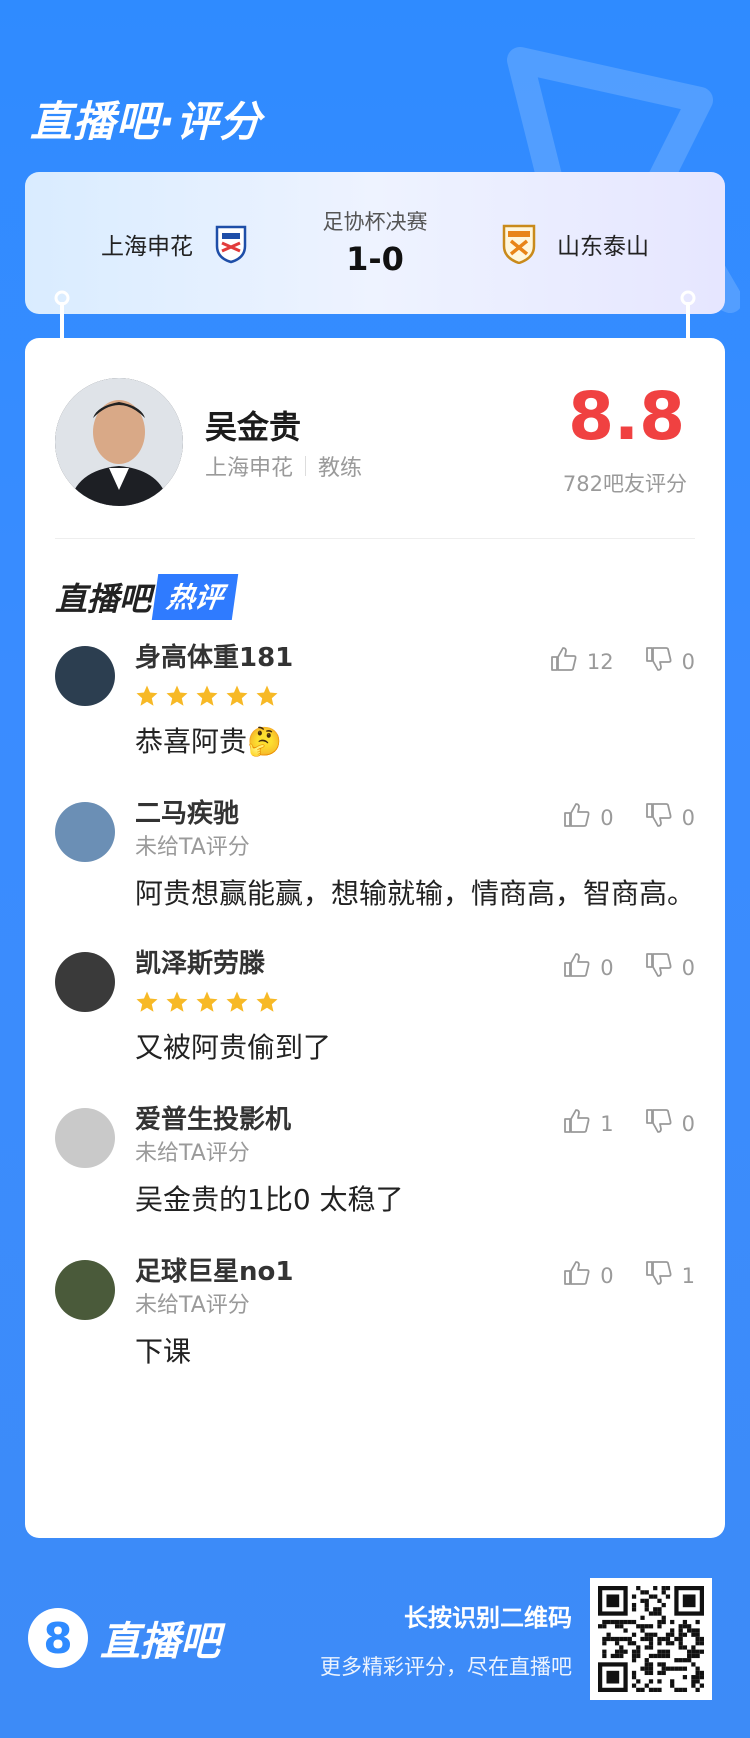  What do you see at coordinates (249, 468) in the screenshot?
I see `coach-team: 上海申花` at bounding box center [249, 468].